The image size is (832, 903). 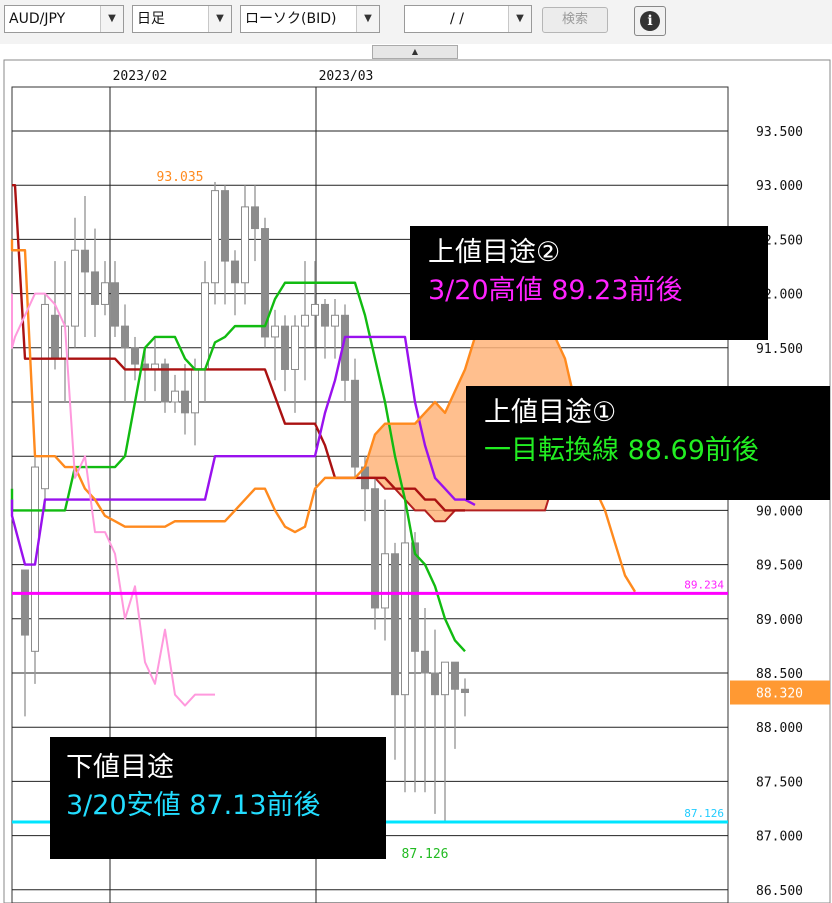 What do you see at coordinates (779, 782) in the screenshot?
I see `y-tick-label: 87.500` at bounding box center [779, 782].